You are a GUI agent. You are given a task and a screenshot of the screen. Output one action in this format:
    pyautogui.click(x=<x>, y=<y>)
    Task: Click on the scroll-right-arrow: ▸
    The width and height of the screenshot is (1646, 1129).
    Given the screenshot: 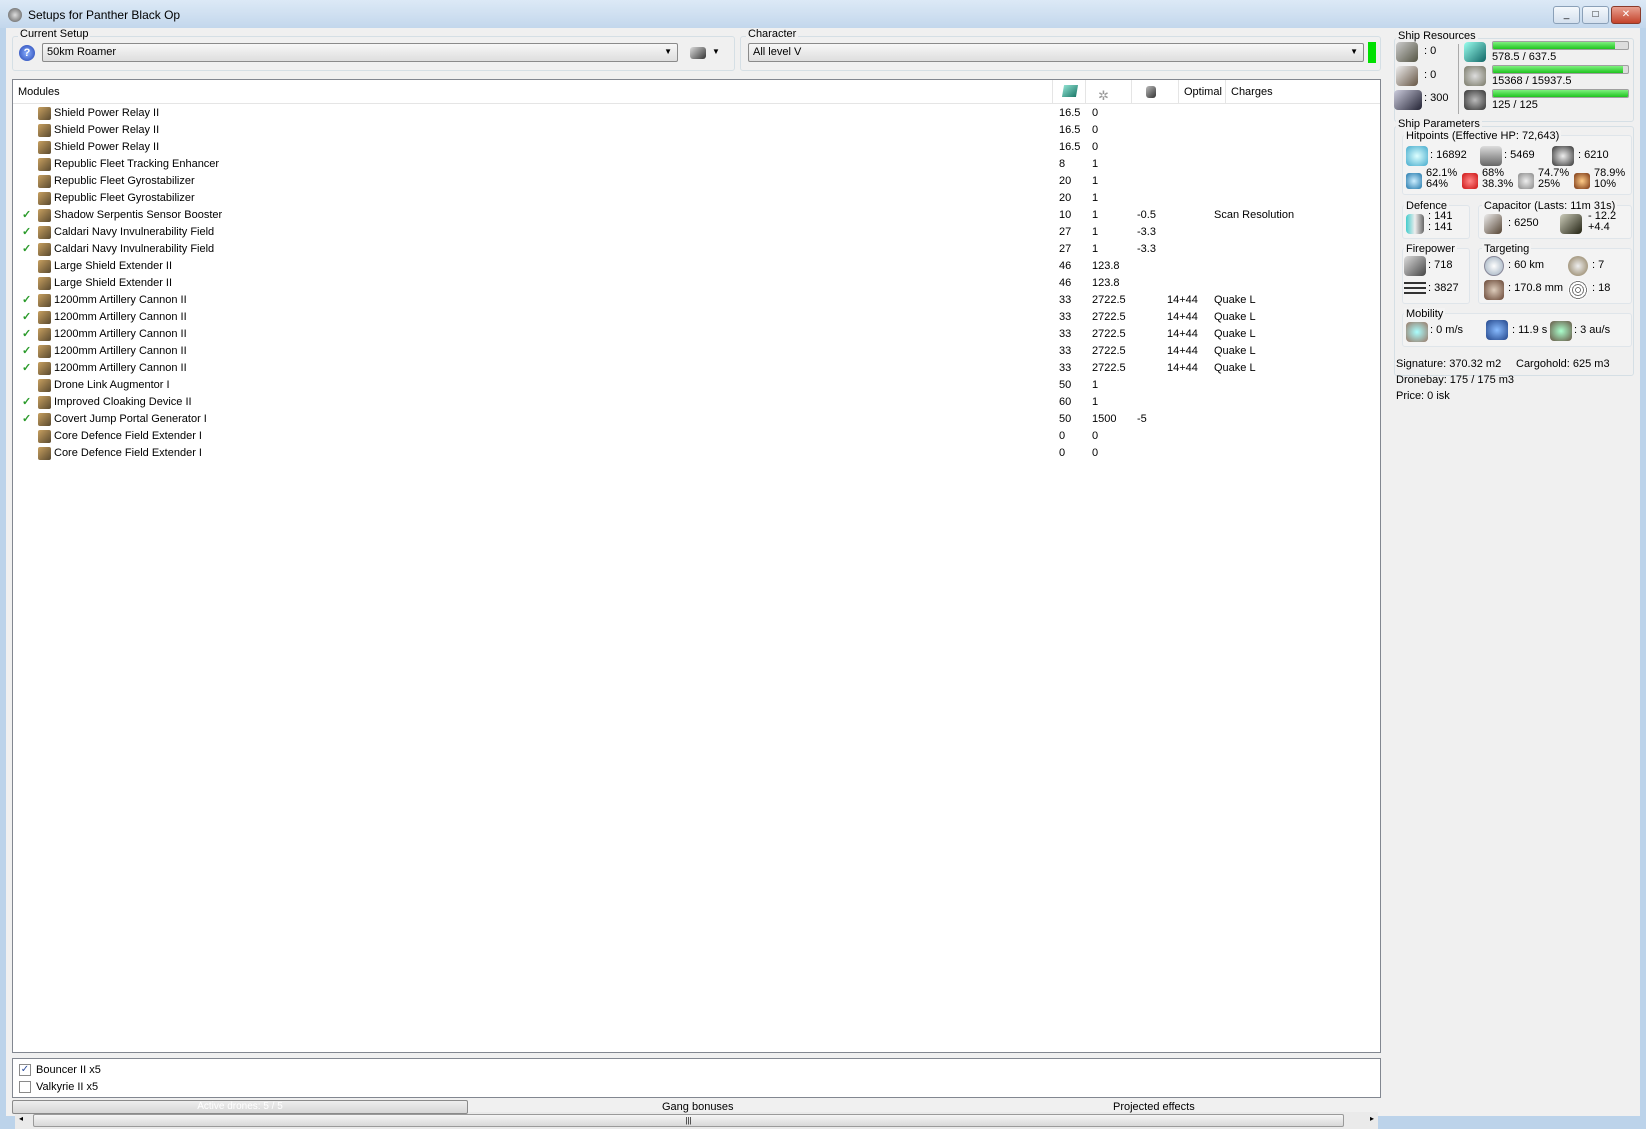 What is the action you would take?
    pyautogui.click(x=1372, y=1118)
    